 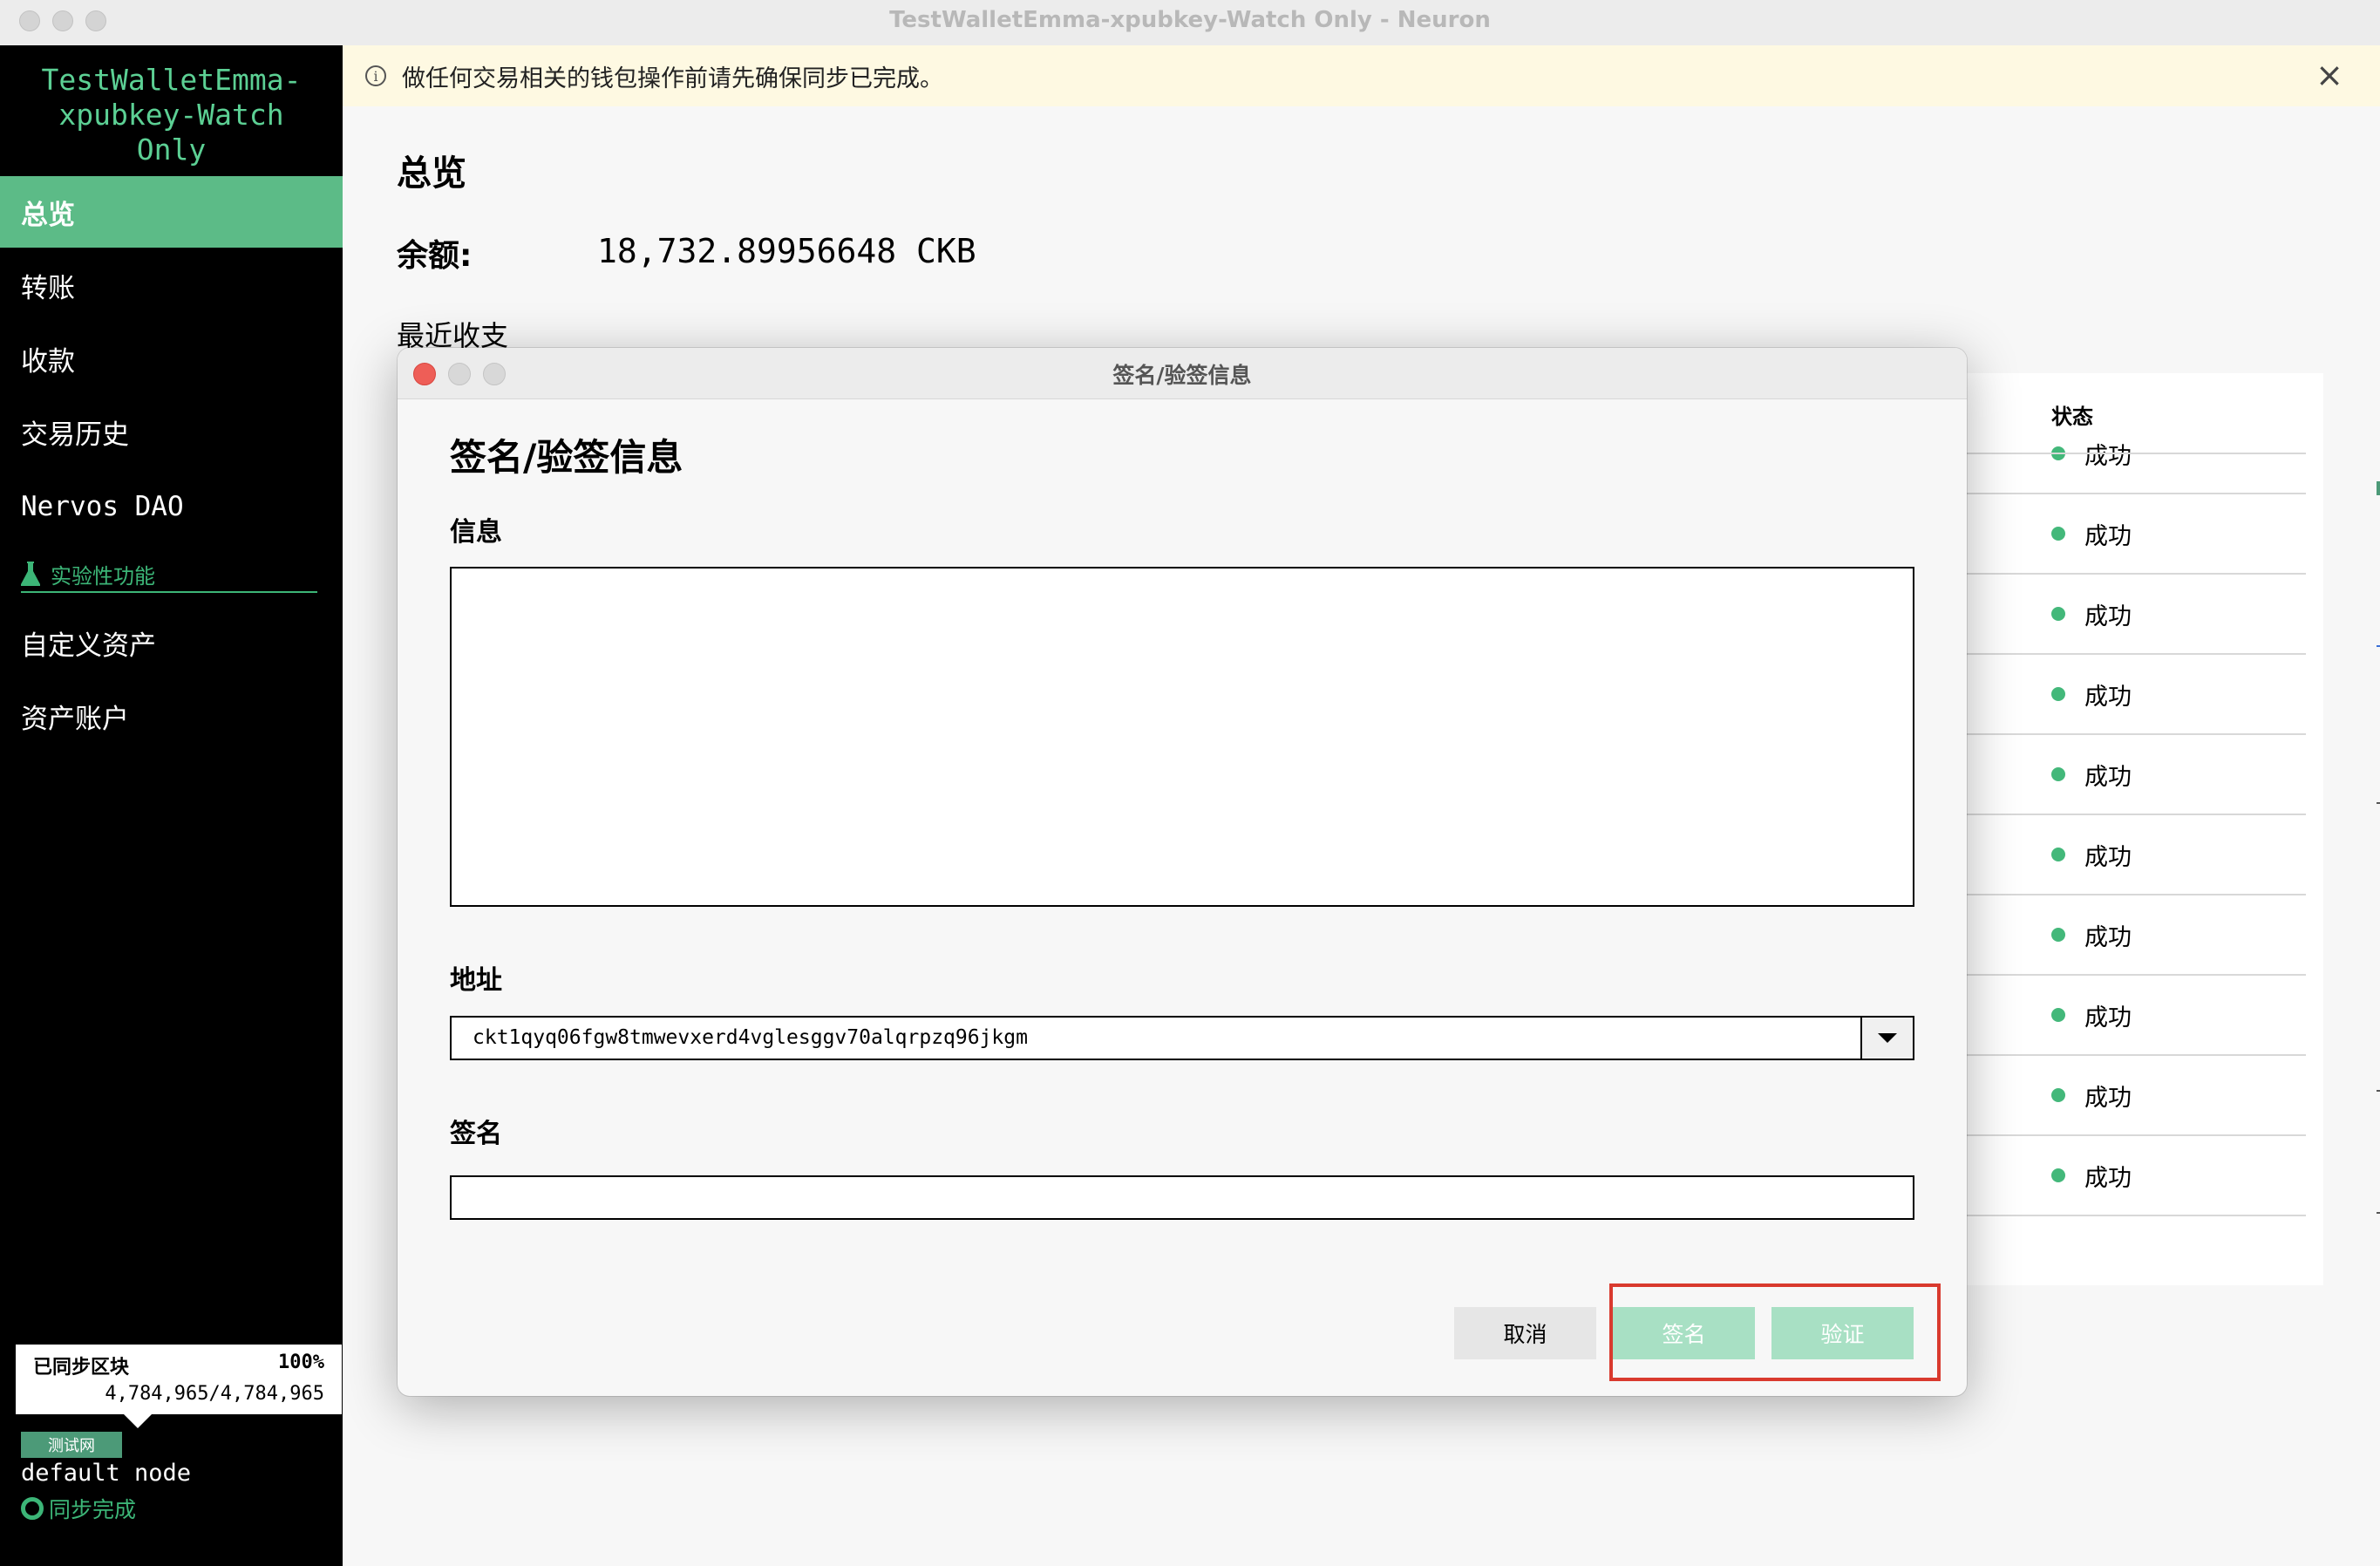 I want to click on close-icon: ×, so click(x=2329, y=75).